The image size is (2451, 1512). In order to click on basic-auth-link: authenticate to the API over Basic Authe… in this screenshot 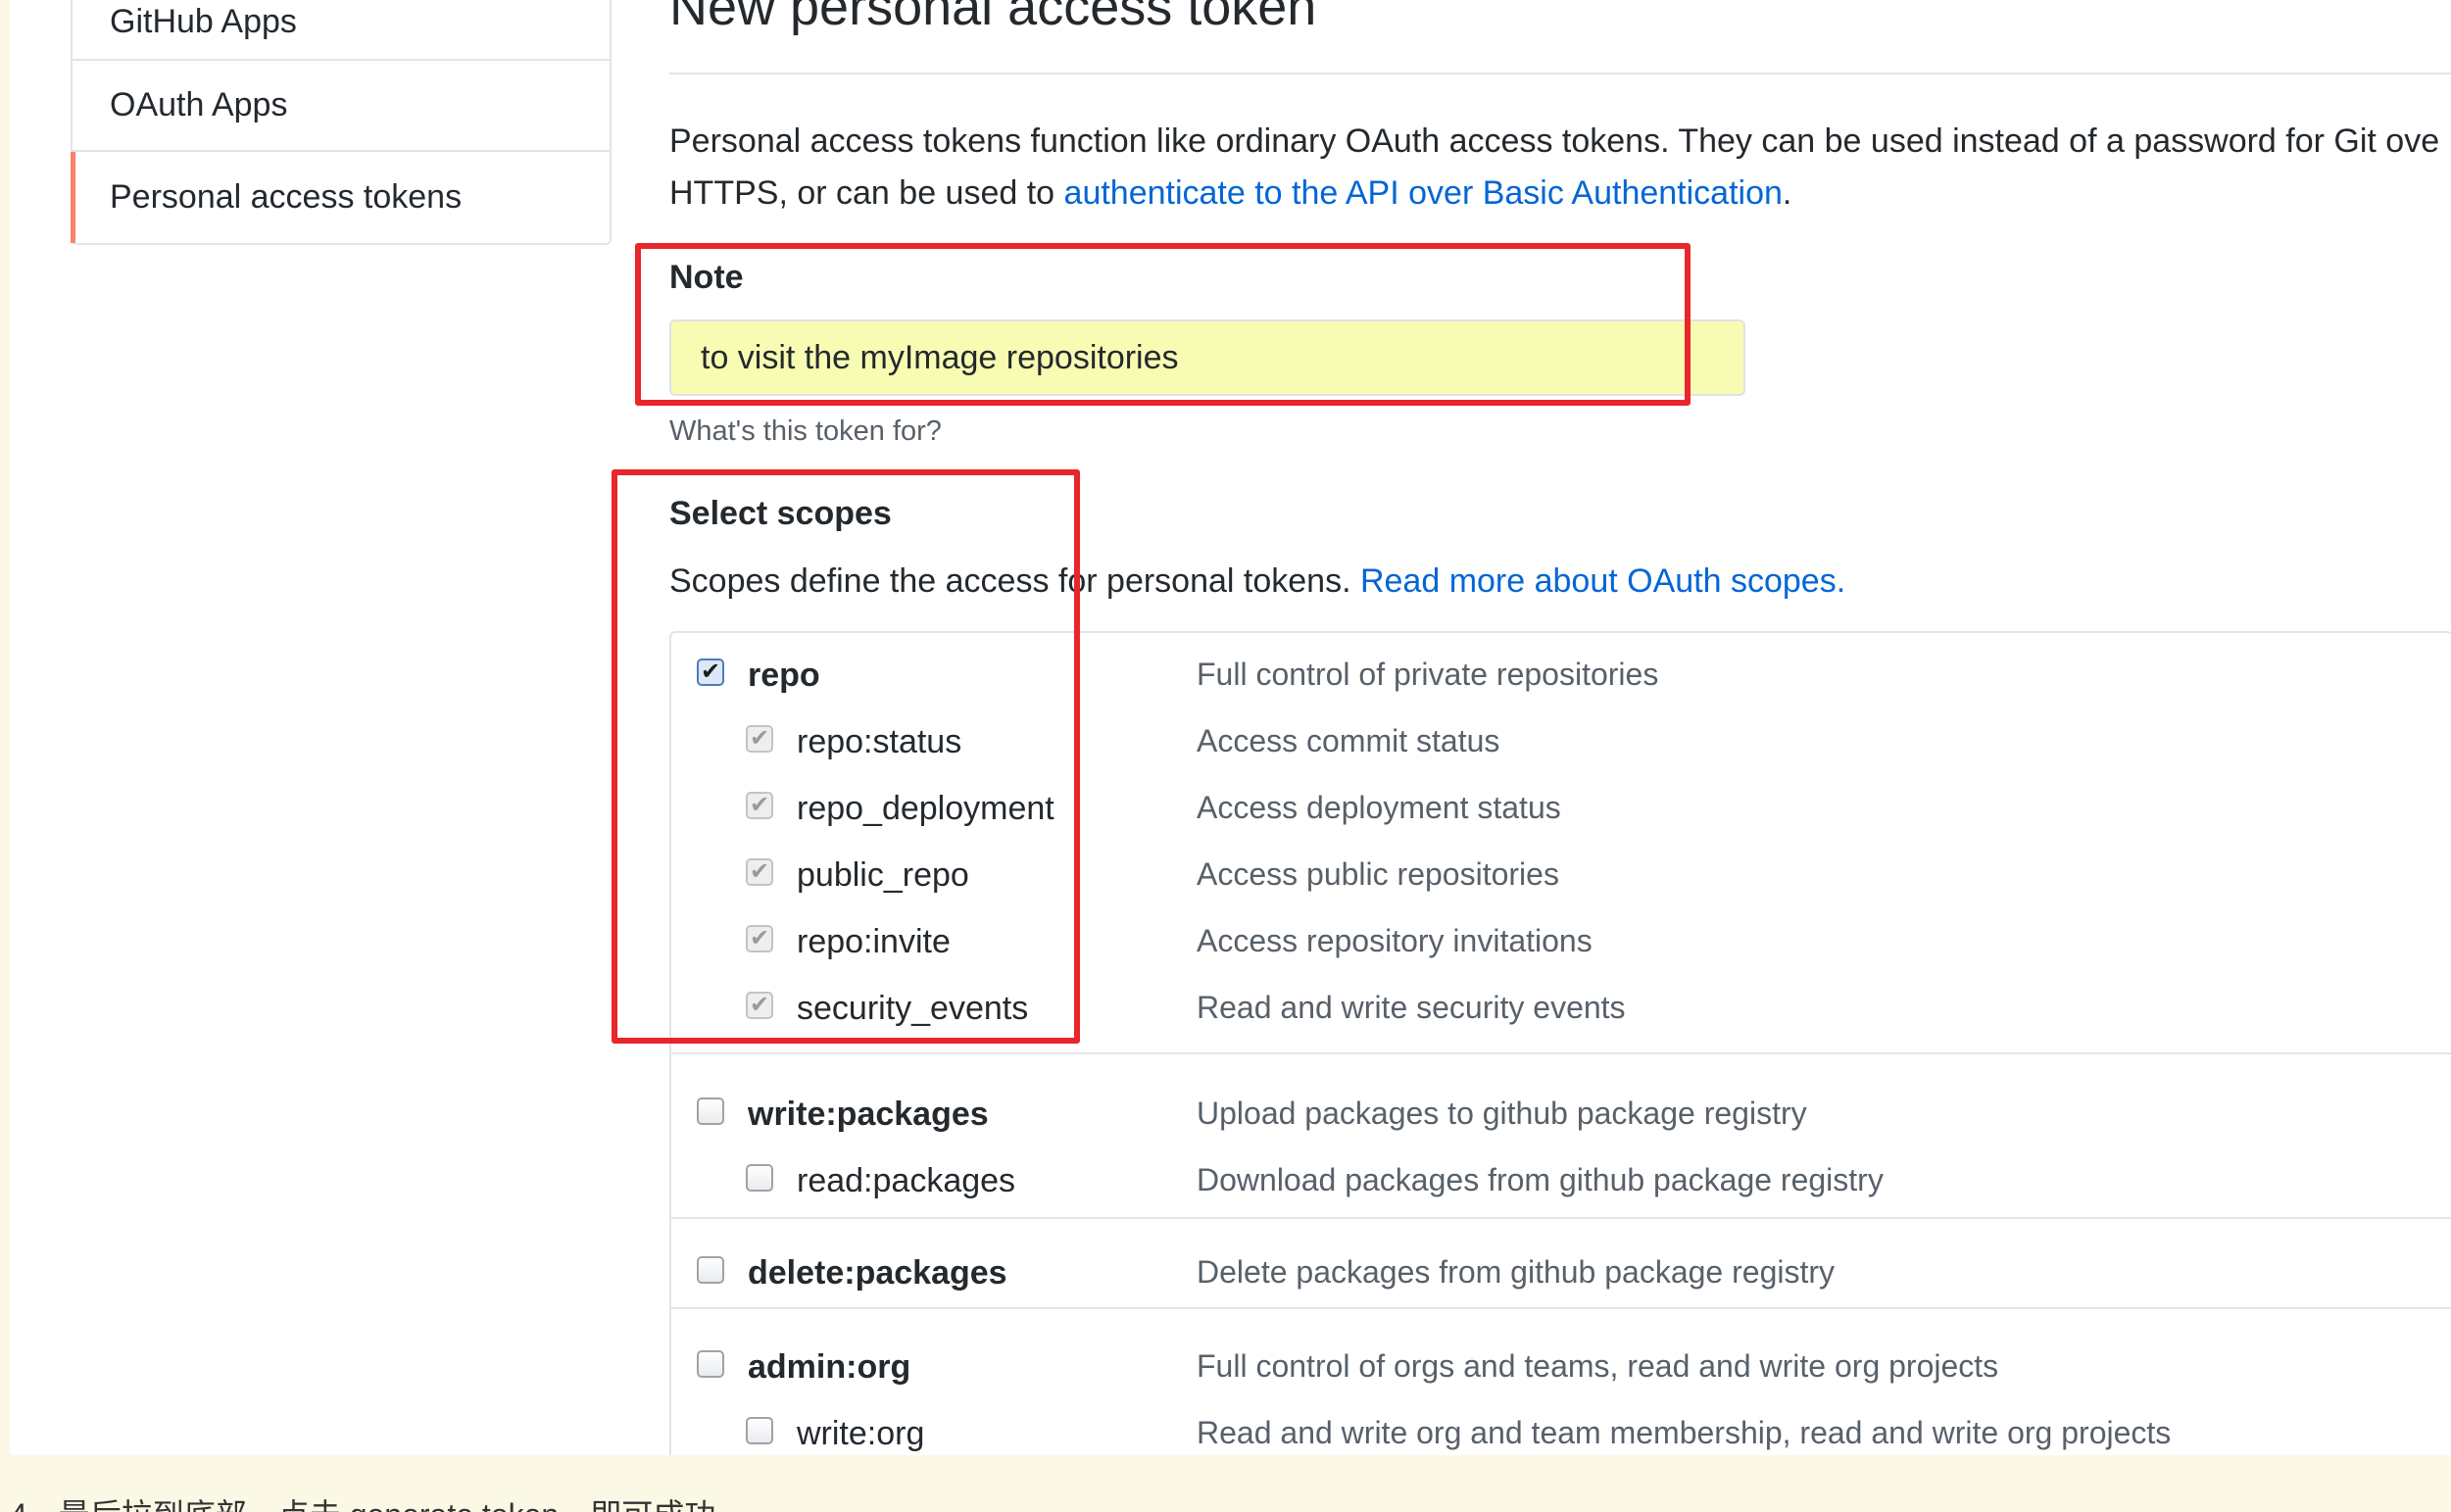, I will do `click(1423, 193)`.